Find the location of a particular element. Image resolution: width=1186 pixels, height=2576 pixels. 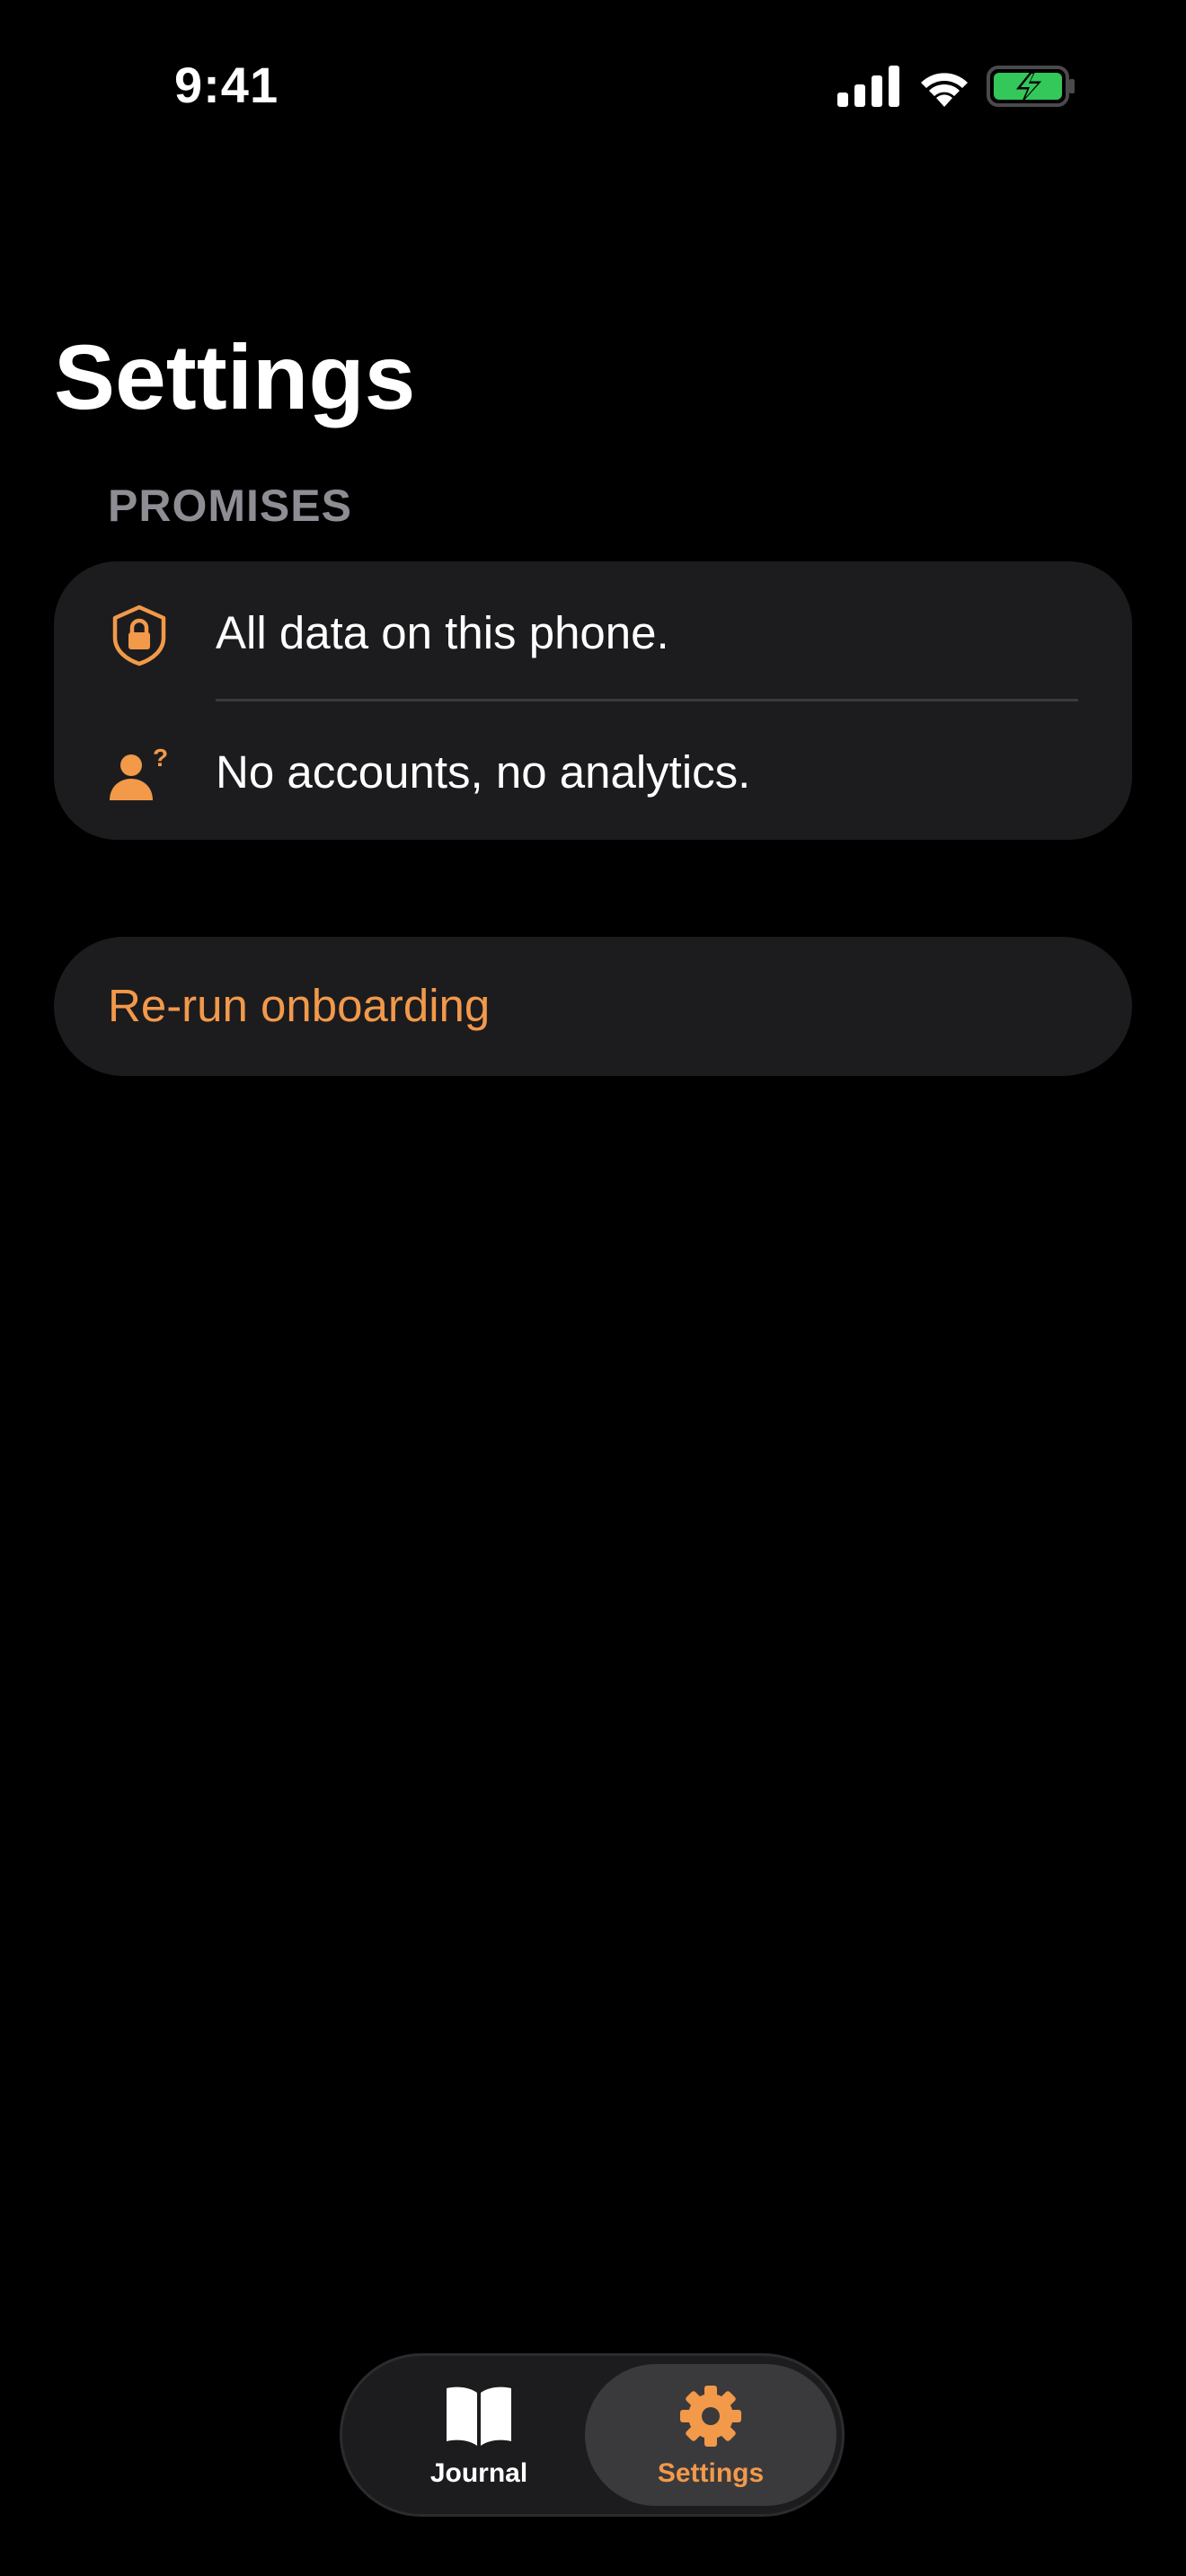

promise-label: All data on this phone. is located at coordinates (442, 632).